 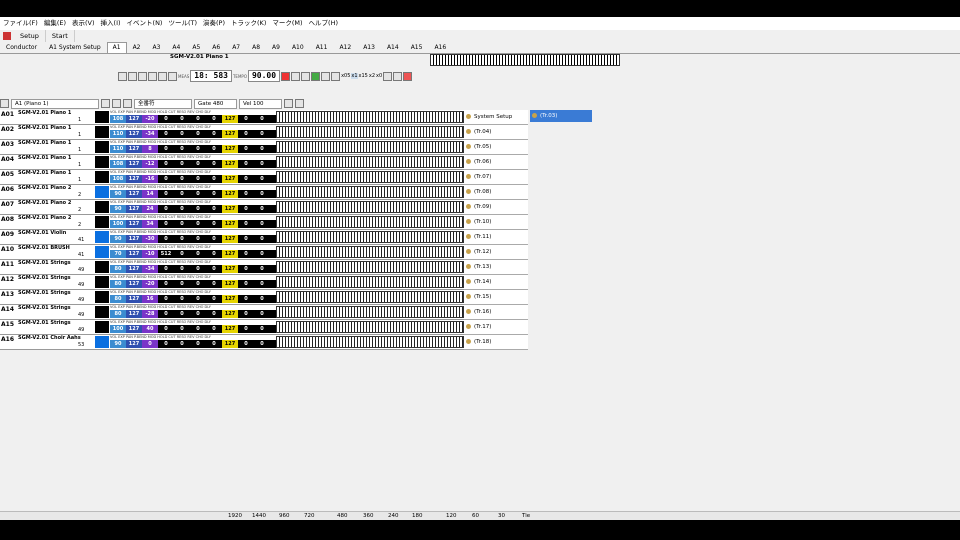 I want to click on tab-a4: A4, so click(x=176, y=47).